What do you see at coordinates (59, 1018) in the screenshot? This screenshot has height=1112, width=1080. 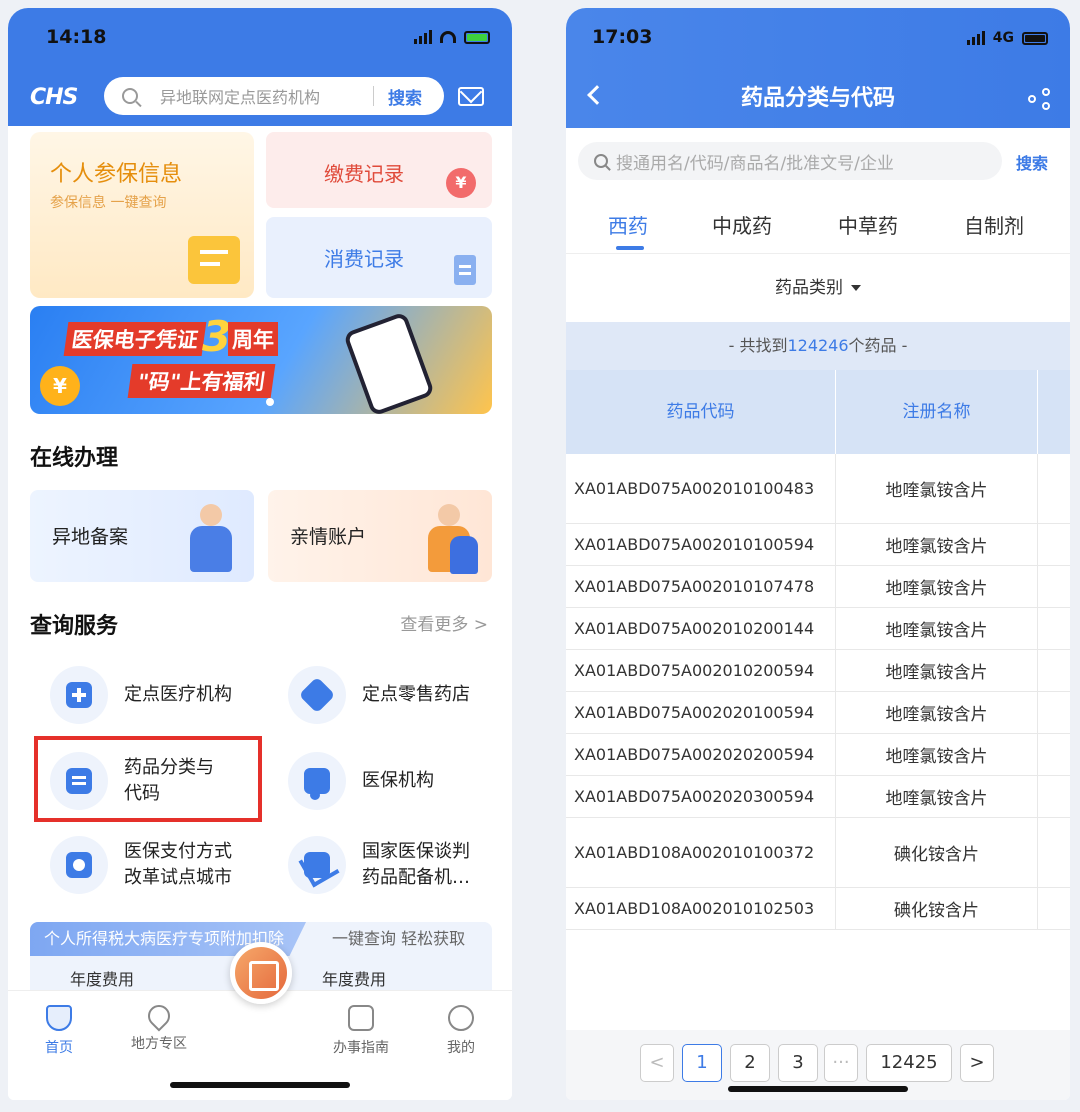 I see `home-shield-icon` at bounding box center [59, 1018].